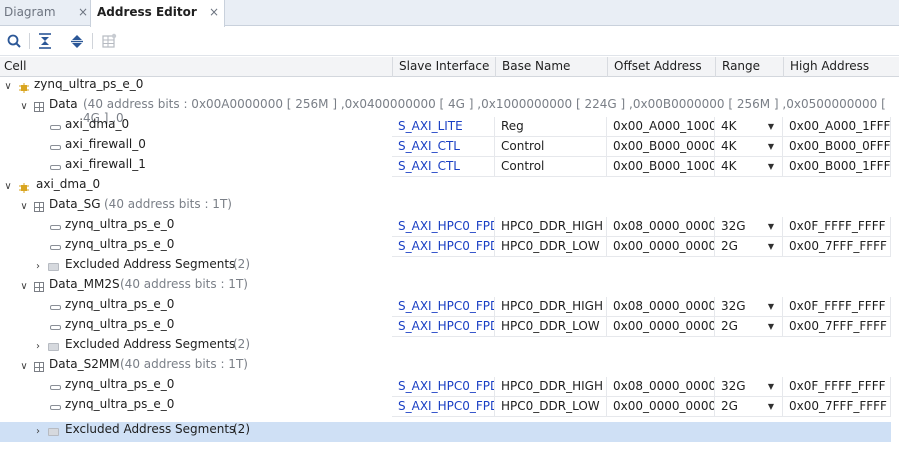  I want to click on tree-row-master: ∨ axi_dma_0, so click(449, 187).